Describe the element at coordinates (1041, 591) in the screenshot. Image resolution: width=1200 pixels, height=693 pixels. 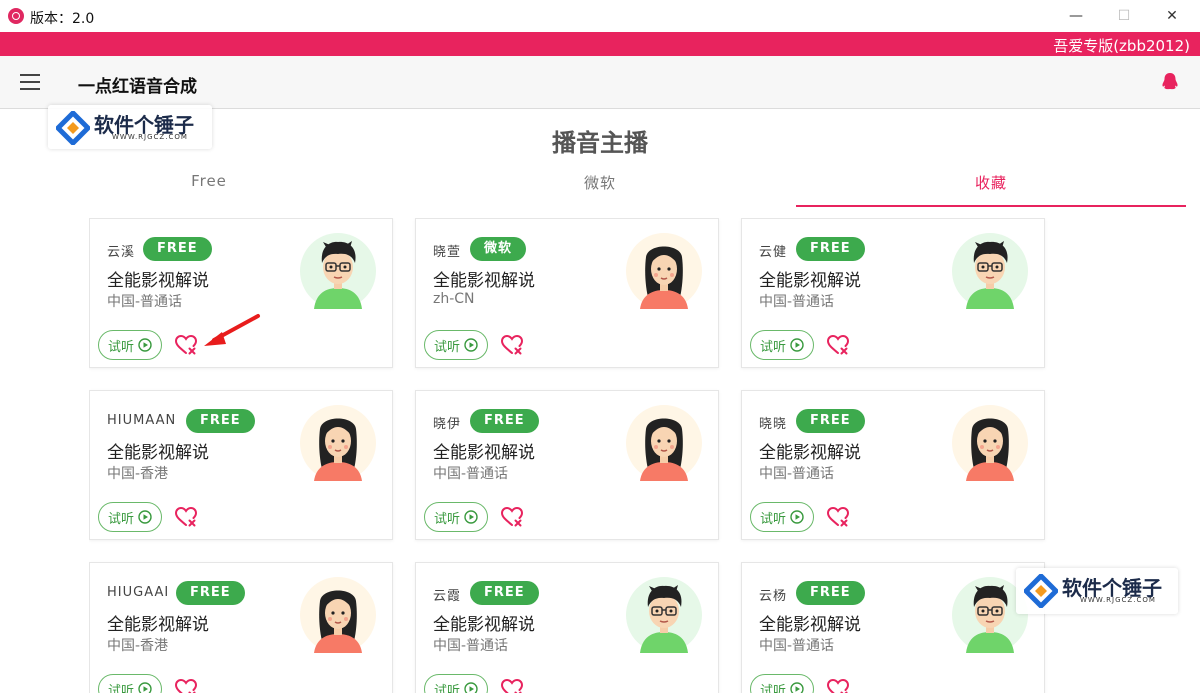
I see `watermark-icon` at that location.